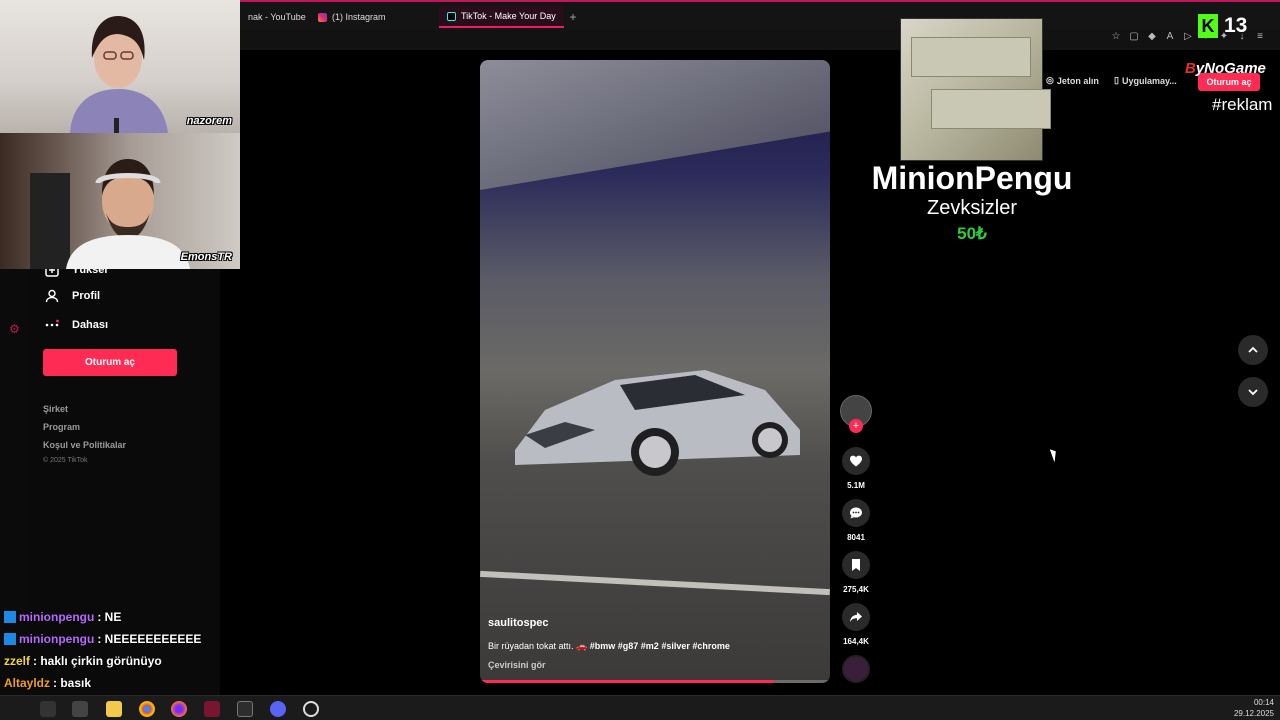 This screenshot has width=1280, height=720. Describe the element at coordinates (856, 513) in the screenshot. I see `comment-button` at that location.